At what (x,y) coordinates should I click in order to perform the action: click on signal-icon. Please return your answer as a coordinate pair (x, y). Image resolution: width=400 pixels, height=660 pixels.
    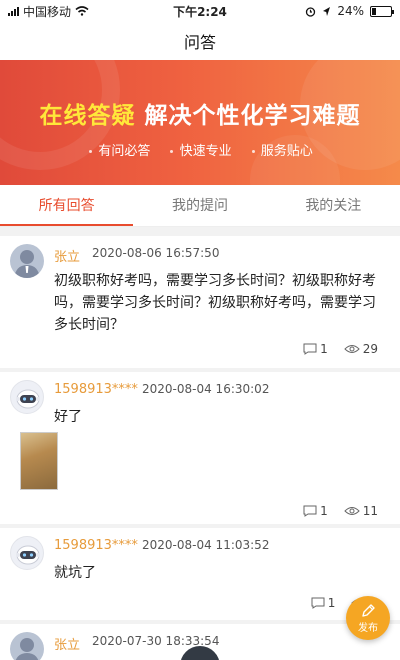
    Looking at the image, I should click on (13, 11).